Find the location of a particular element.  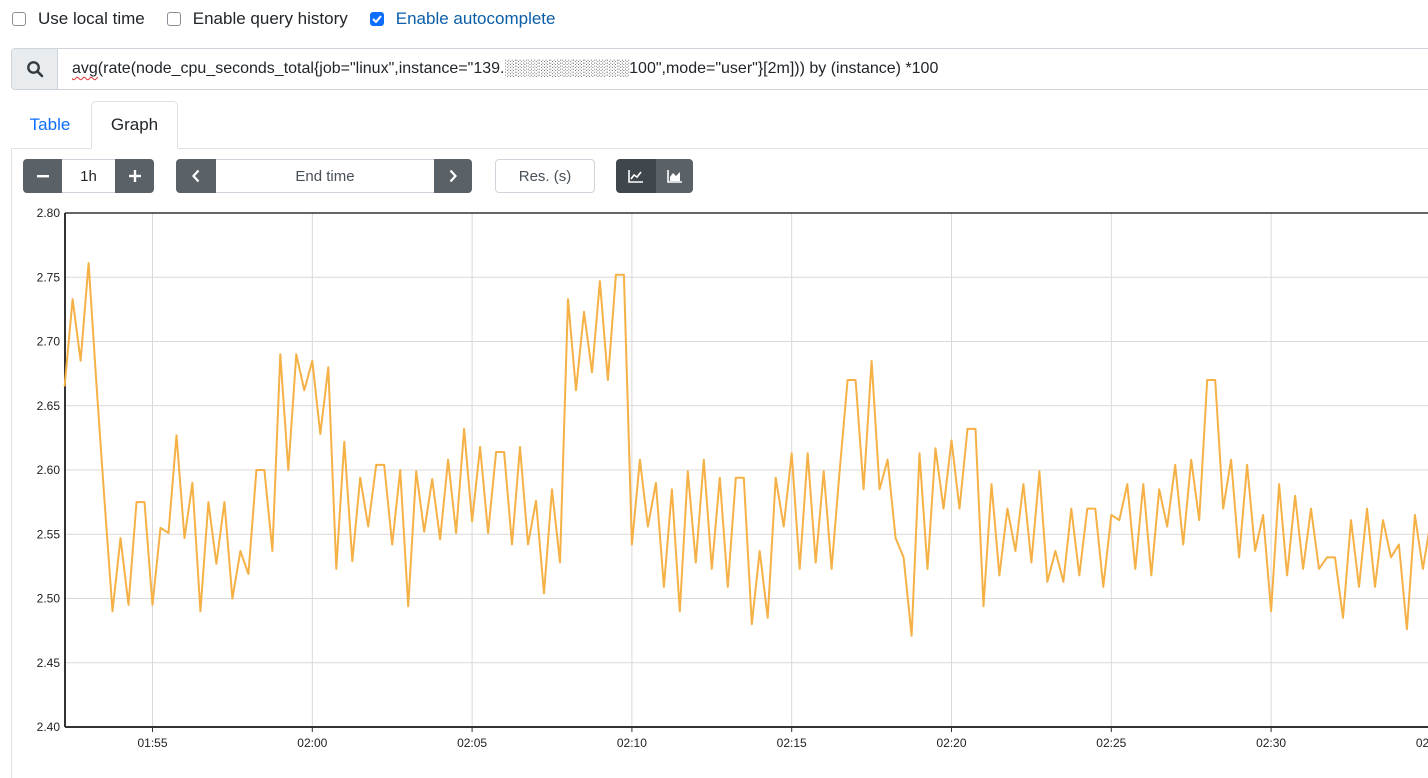

y-tick-label: 2.75 is located at coordinates (49, 277).